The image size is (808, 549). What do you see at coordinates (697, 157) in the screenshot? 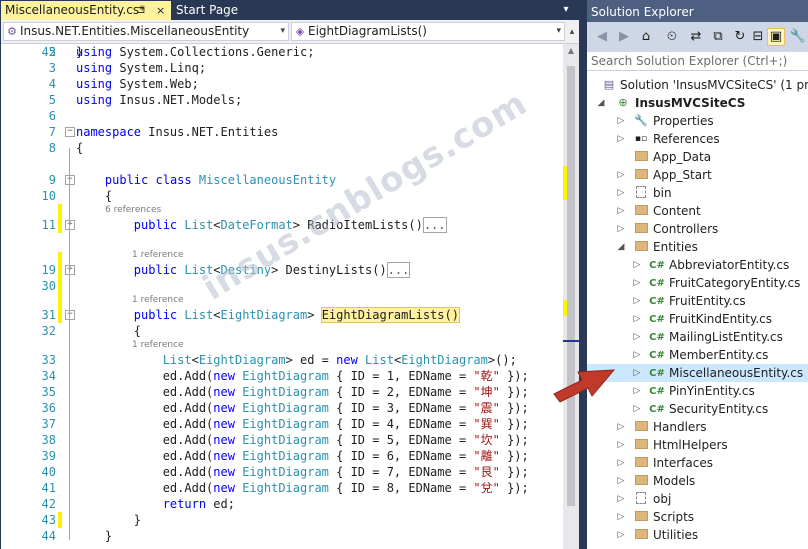
I see `tree-item: App_Data` at bounding box center [697, 157].